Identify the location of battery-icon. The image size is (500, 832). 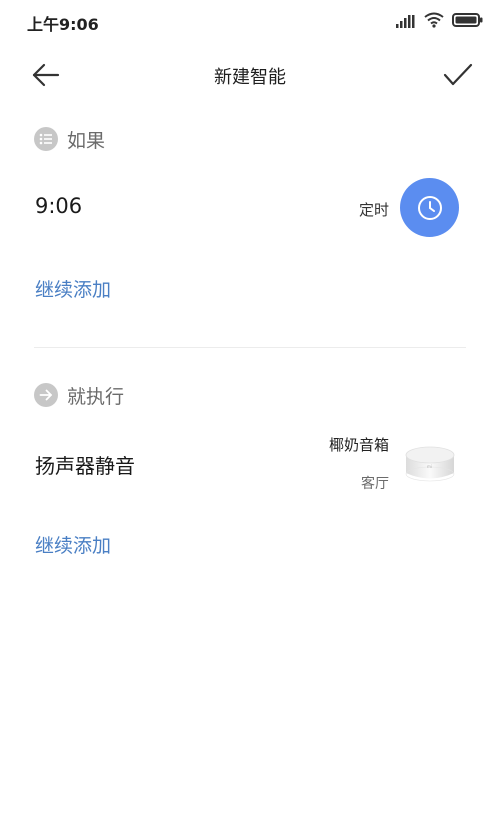
(468, 22).